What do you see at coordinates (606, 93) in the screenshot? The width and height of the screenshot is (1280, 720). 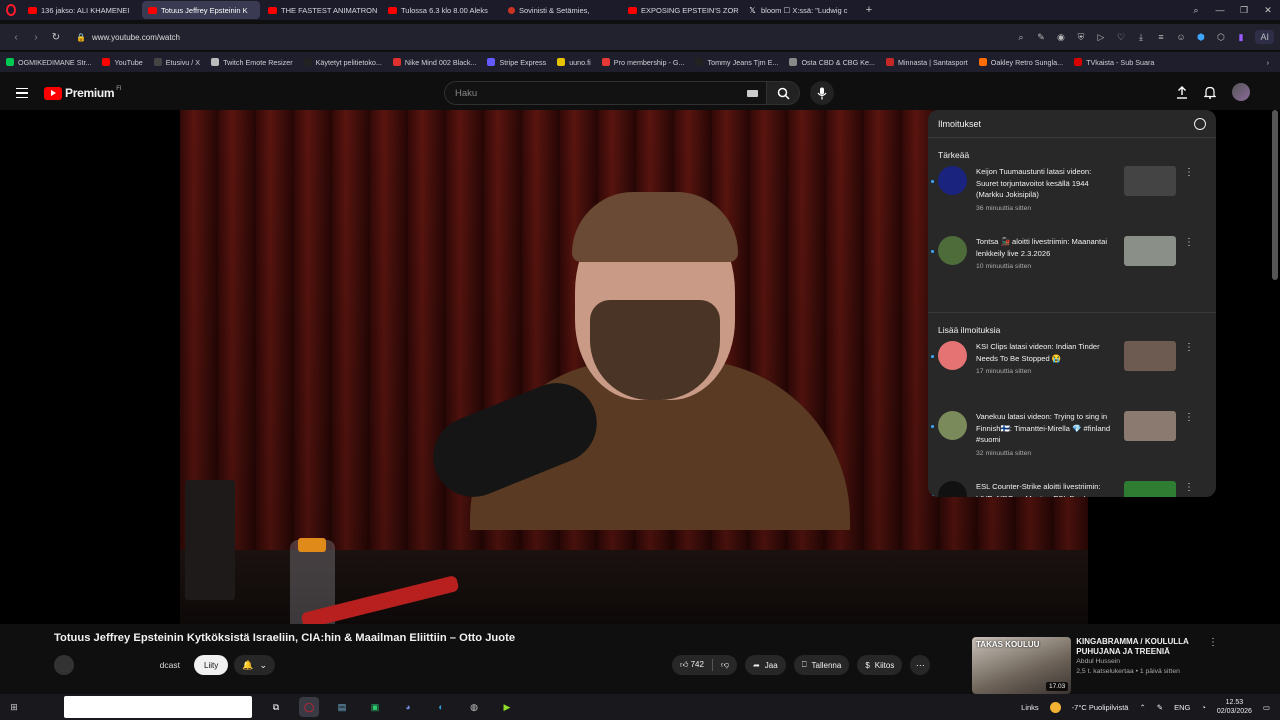 I see `search-input: Haku` at bounding box center [606, 93].